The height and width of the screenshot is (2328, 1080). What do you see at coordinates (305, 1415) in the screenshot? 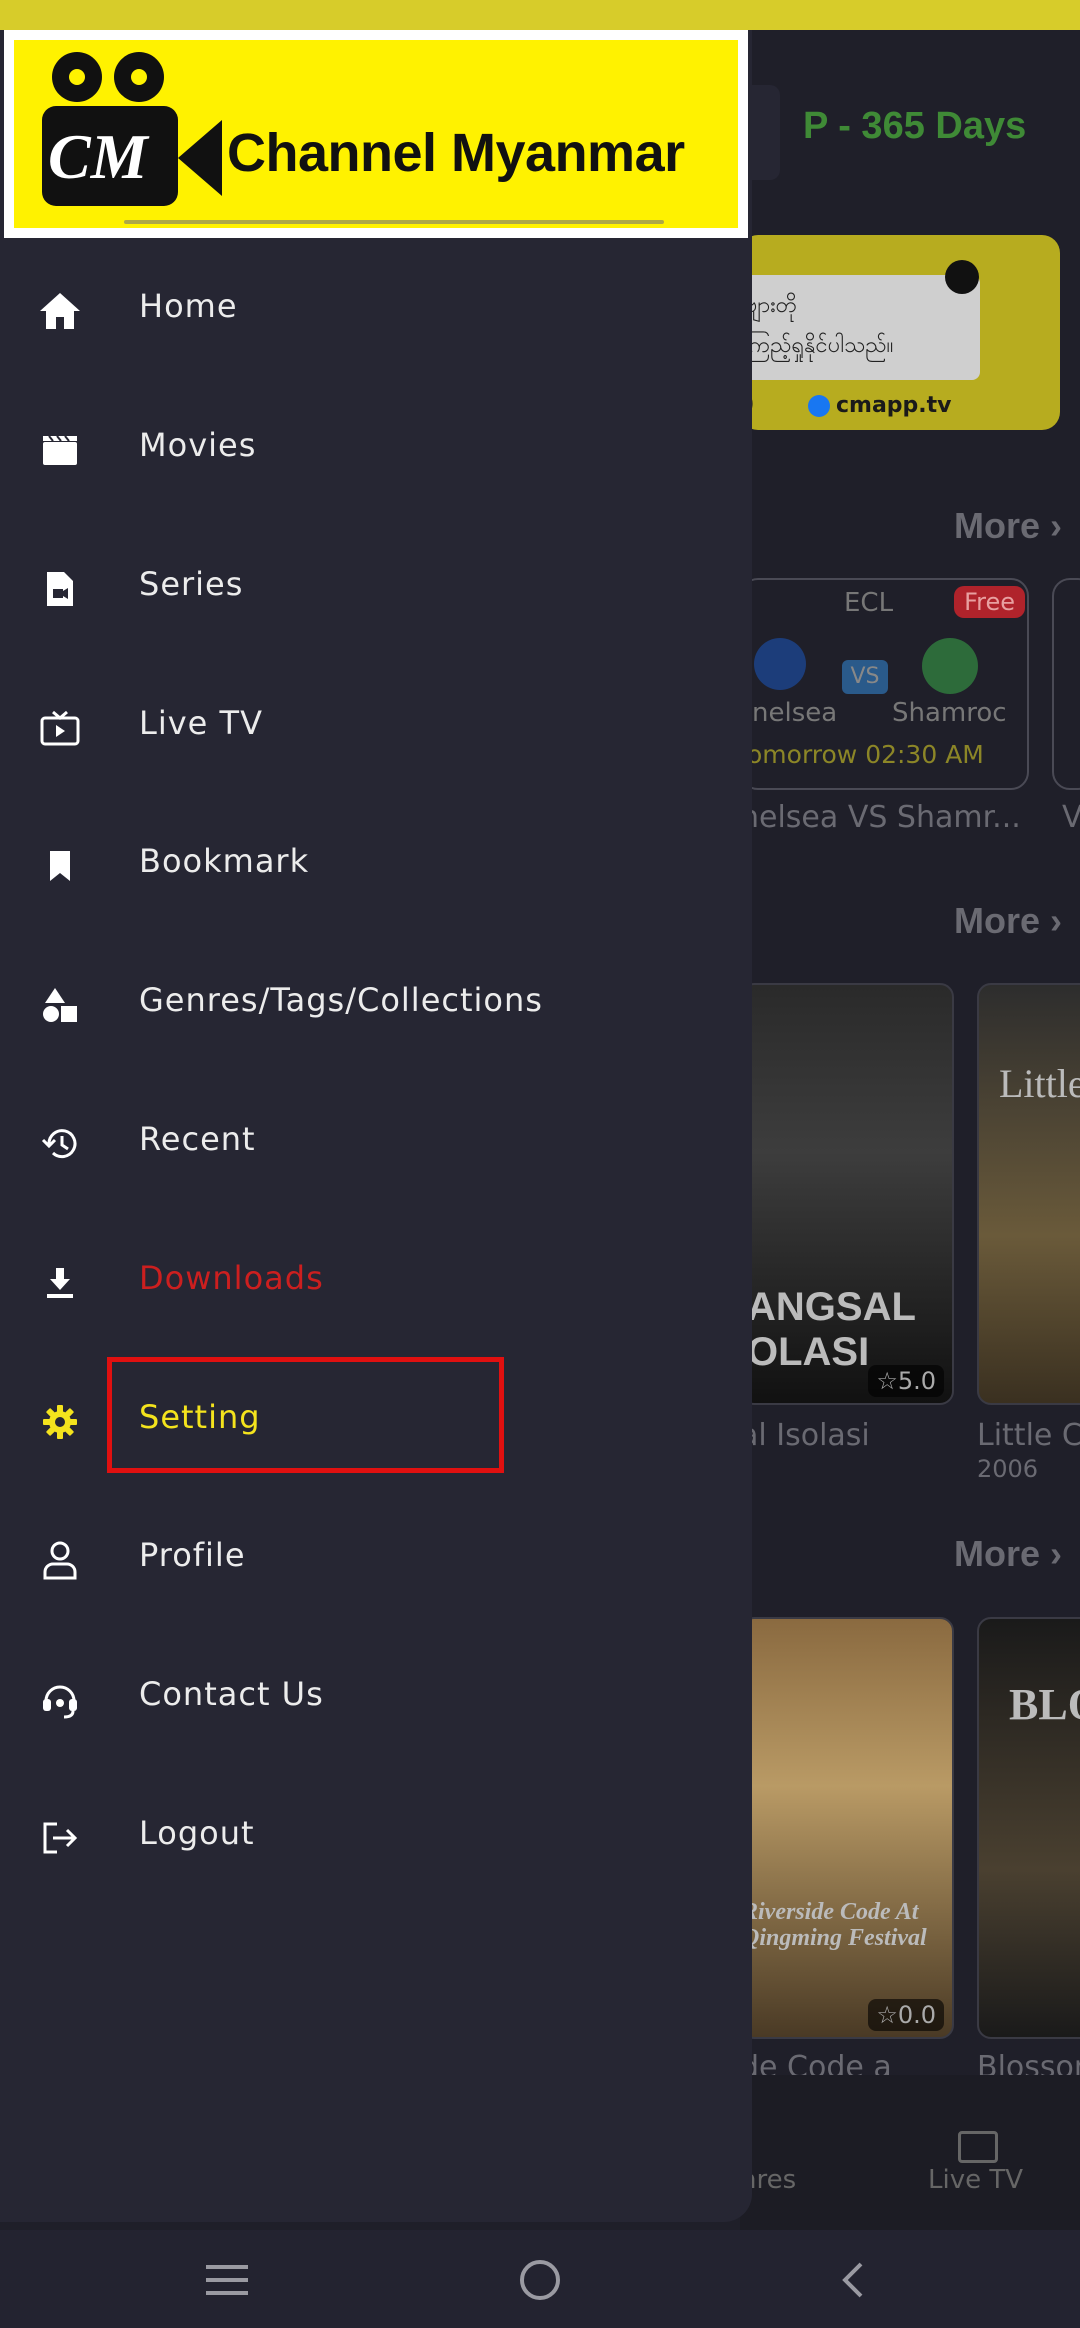
I see `setting-highlight-box` at bounding box center [305, 1415].